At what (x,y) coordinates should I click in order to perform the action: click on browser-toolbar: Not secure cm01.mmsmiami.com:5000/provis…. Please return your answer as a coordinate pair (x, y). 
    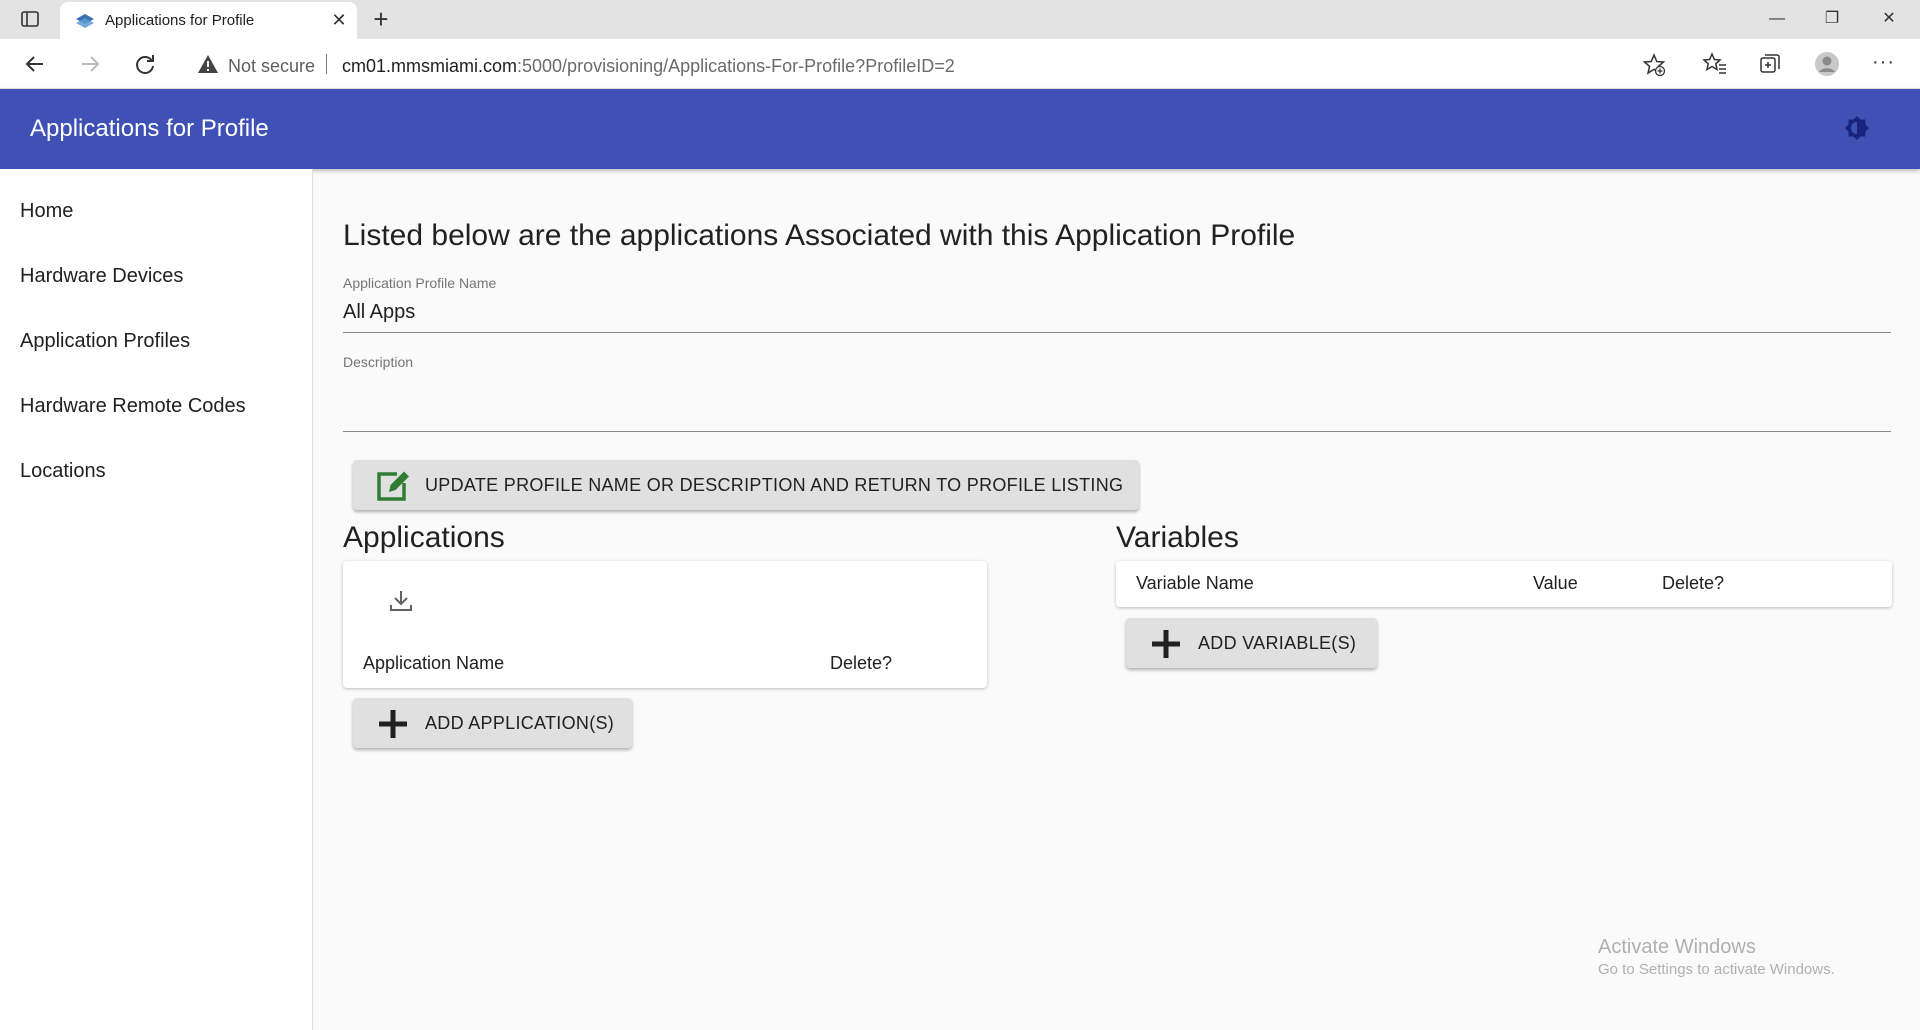
    Looking at the image, I should click on (960, 64).